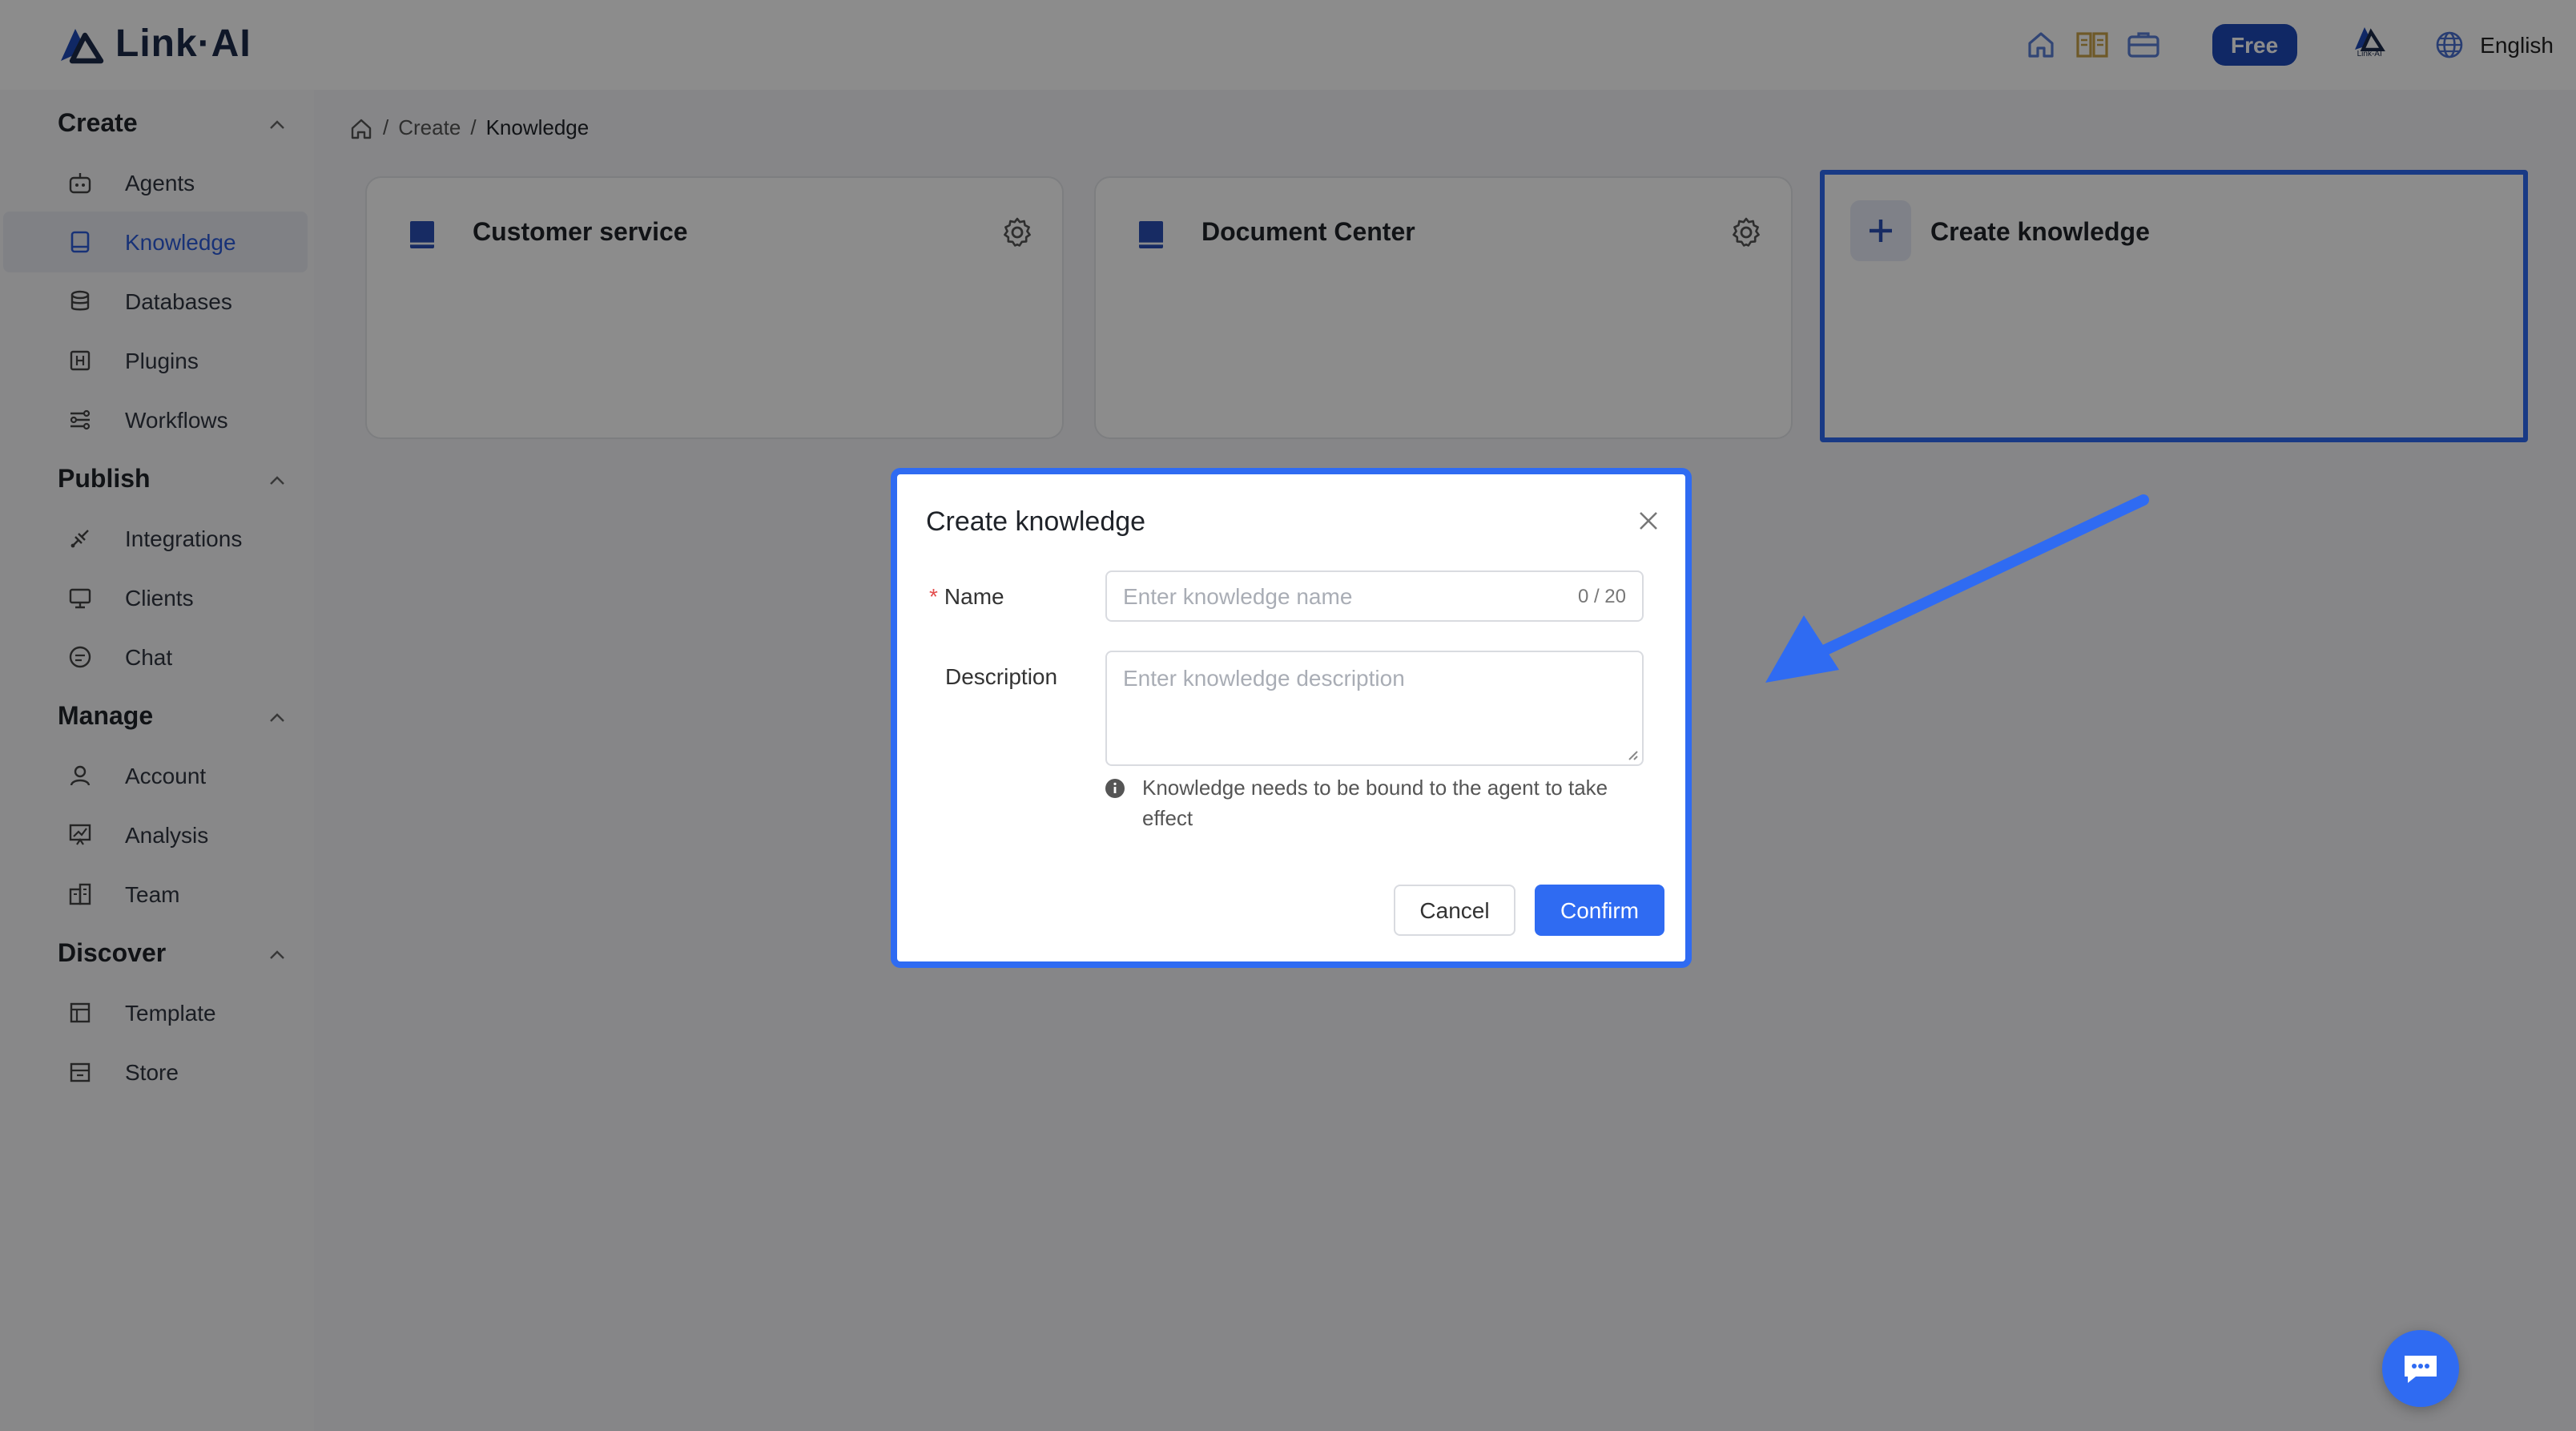 The width and height of the screenshot is (2576, 1431). Describe the element at coordinates (1264, 678) in the screenshot. I see `description-placeholder: Enter knowledge description` at that location.